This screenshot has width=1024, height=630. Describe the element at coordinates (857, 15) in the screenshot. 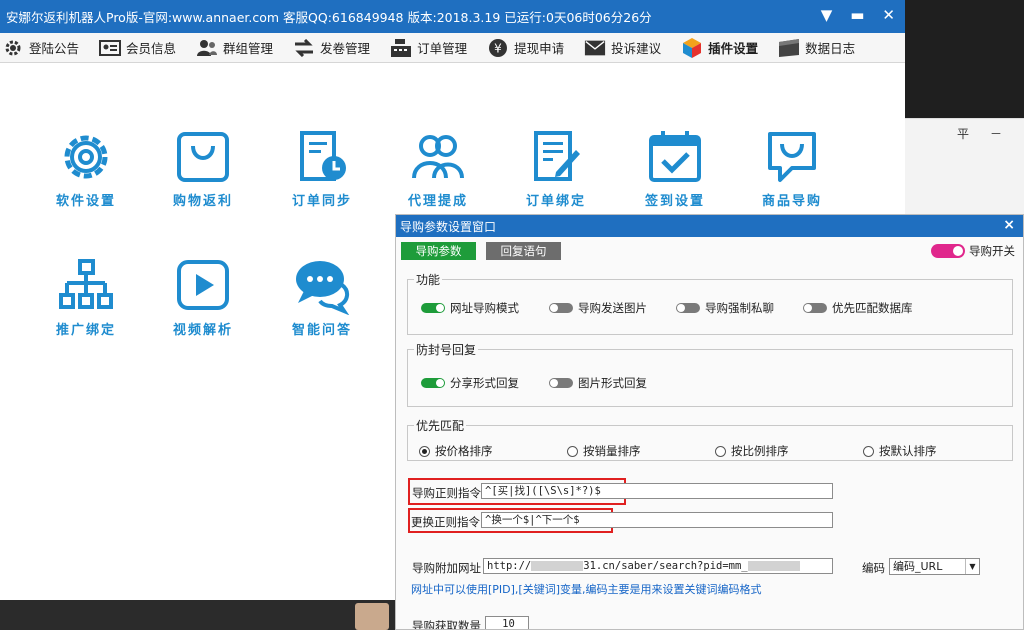

I see `minimize-icon: ▬` at that location.